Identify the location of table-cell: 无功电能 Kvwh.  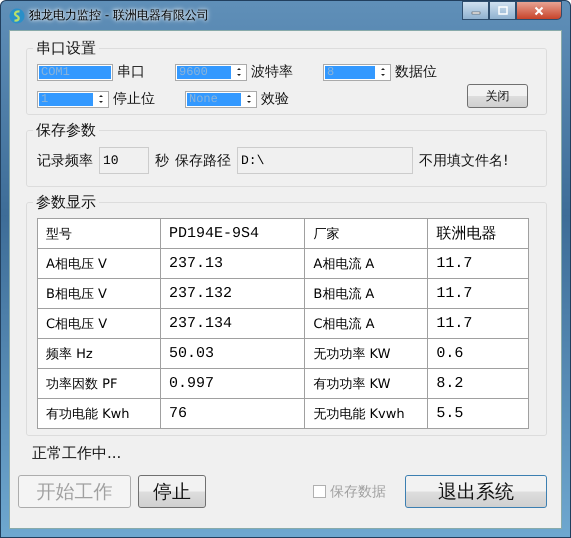
(366, 413).